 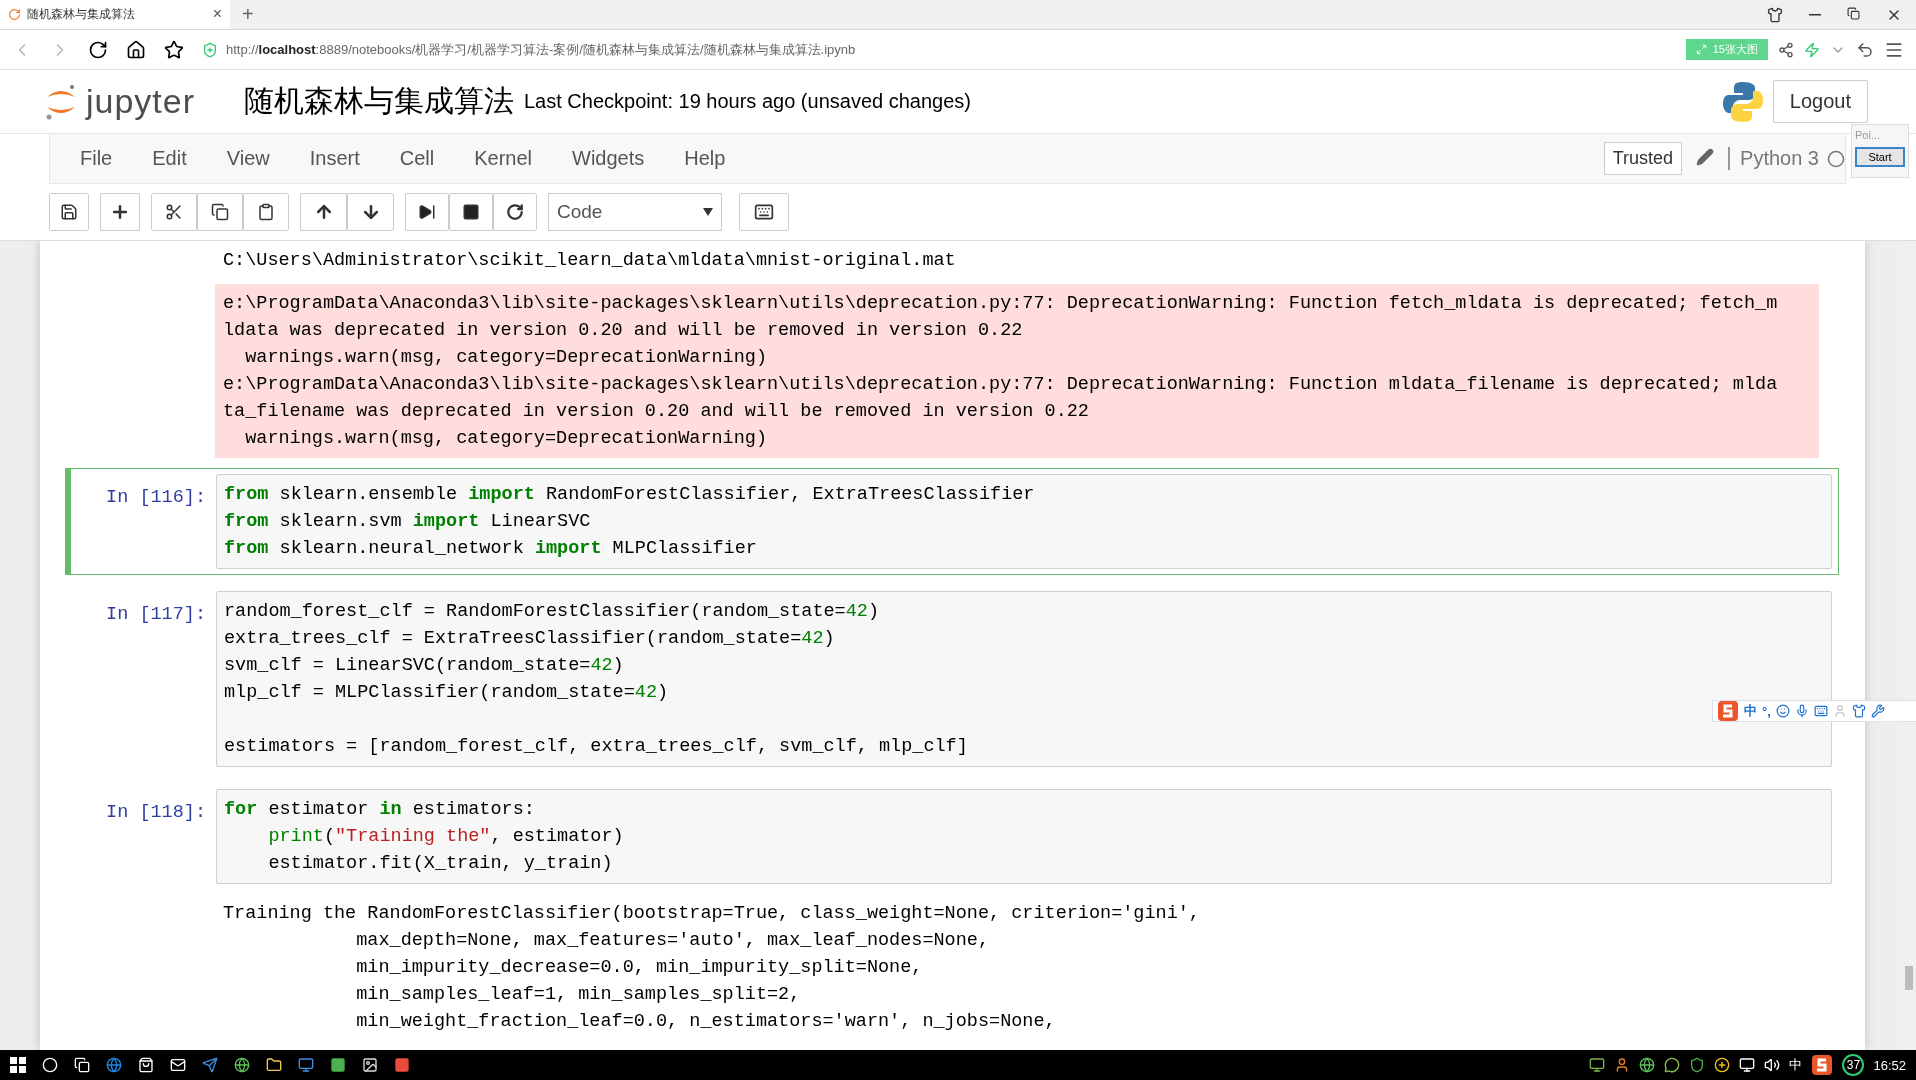 I want to click on output-line: Training the RandomForestClassifier(bootstrap=True, class_weight=None, criterion='gini',, so click(x=712, y=914).